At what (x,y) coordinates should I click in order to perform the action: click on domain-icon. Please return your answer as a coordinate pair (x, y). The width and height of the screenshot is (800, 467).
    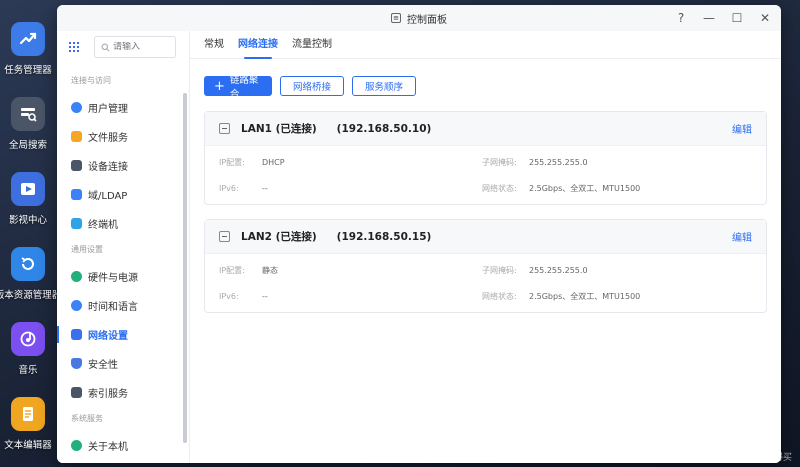
    Looking at the image, I should click on (76, 194).